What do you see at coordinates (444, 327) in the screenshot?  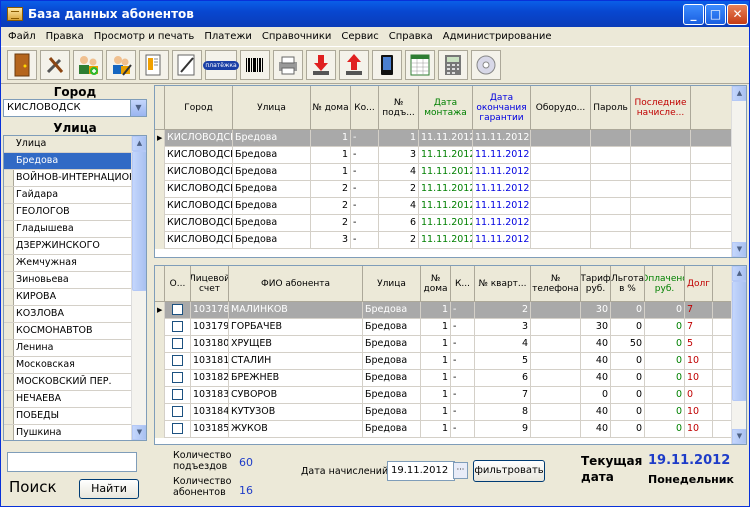 I see `table-row: 103179 ГОРБАЧЕВ Бредова 1-3 30 0 0 7` at bounding box center [444, 327].